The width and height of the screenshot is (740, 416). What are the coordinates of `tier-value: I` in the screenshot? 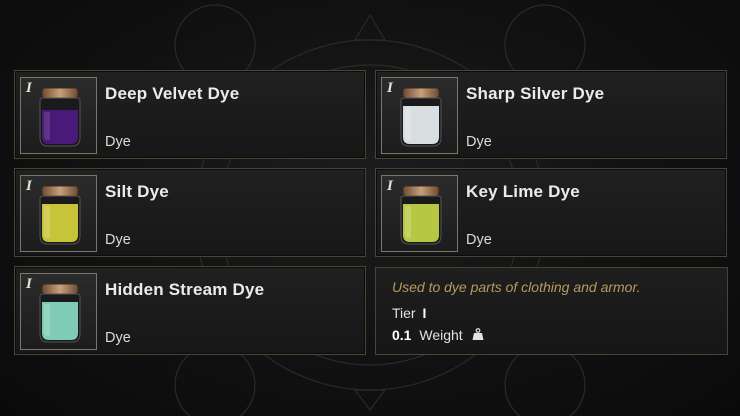 It's located at (424, 313).